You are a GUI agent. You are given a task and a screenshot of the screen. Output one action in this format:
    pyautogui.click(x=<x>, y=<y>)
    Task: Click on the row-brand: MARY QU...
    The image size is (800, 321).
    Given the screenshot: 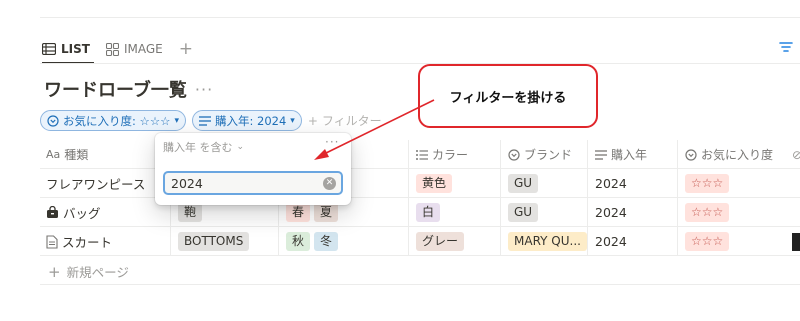 What is the action you would take?
    pyautogui.click(x=547, y=241)
    